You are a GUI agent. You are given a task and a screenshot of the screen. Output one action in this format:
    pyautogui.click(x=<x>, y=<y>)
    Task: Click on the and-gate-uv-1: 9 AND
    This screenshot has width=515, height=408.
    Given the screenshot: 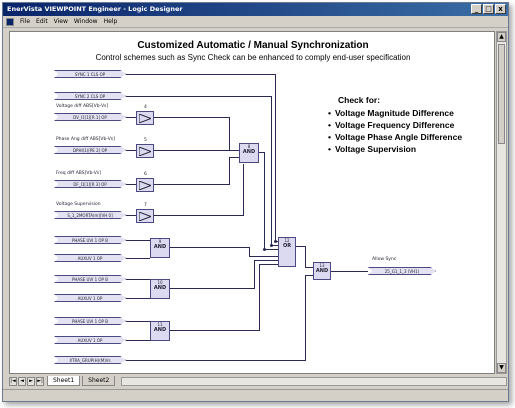 What is the action you would take?
    pyautogui.click(x=160, y=248)
    